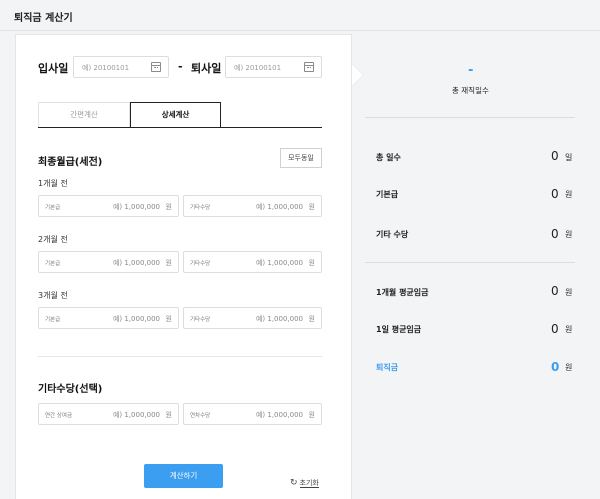  I want to click on extra-allowance-title: 기타수당(선택), so click(70, 389).